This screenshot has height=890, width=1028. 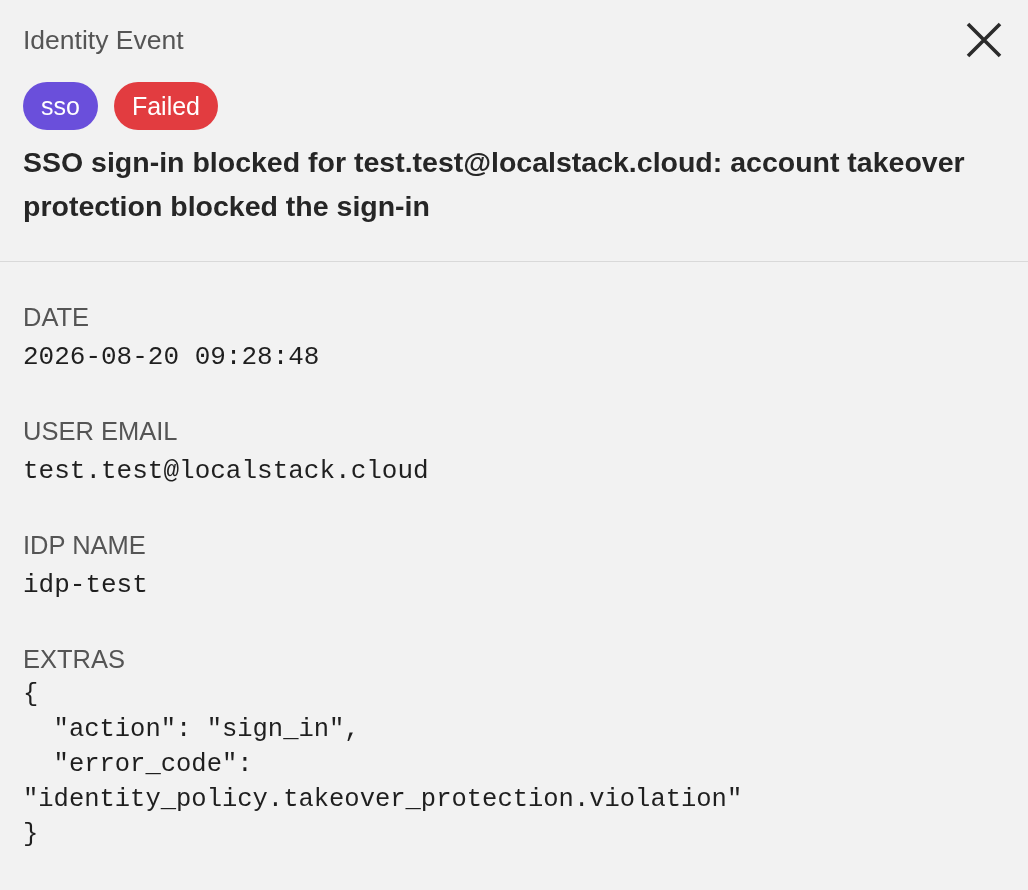 I want to click on field-value: idp-test, so click(x=86, y=585).